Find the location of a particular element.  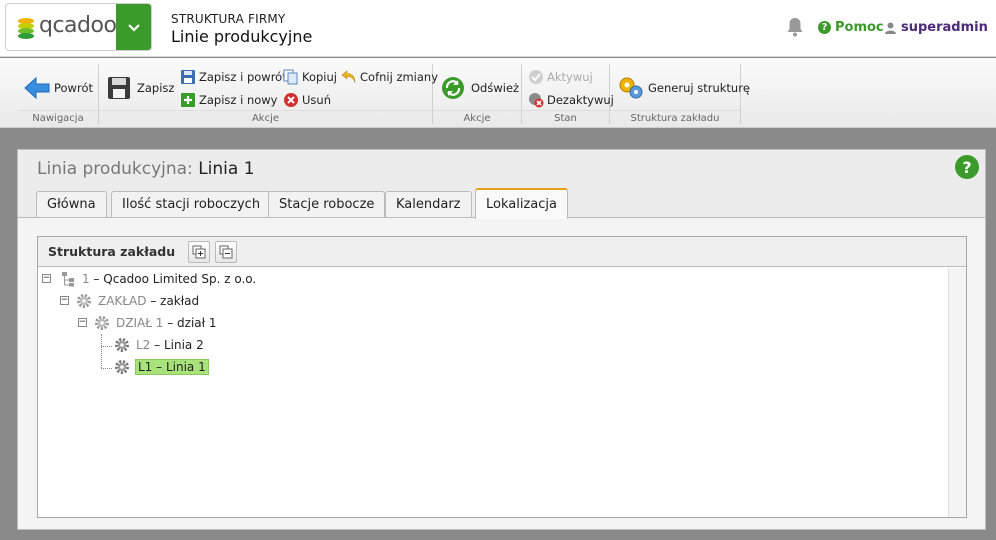

chevron-down-icon is located at coordinates (133, 28).